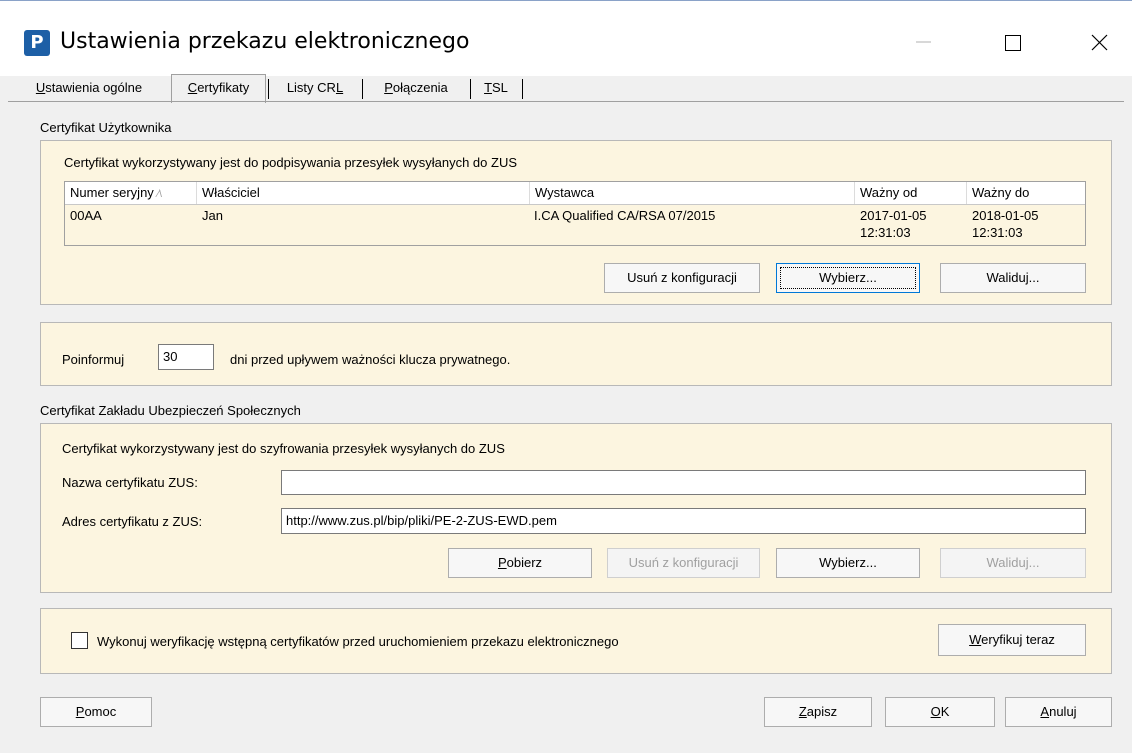 The height and width of the screenshot is (753, 1132). Describe the element at coordinates (186, 357) in the screenshot. I see `notify-days-input: 30` at that location.